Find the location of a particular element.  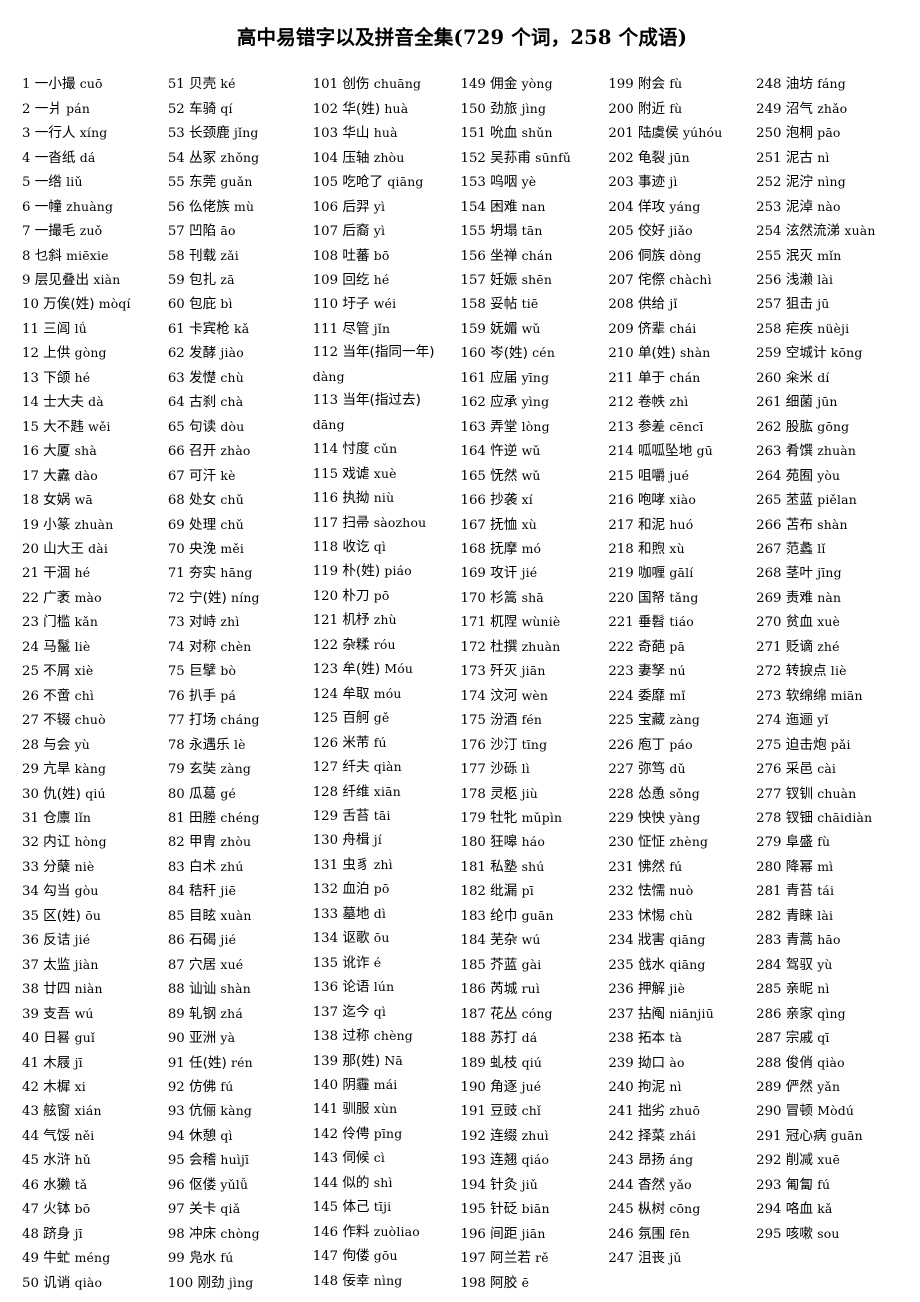

entry-word: 弄堂 is located at coordinates (504, 426).